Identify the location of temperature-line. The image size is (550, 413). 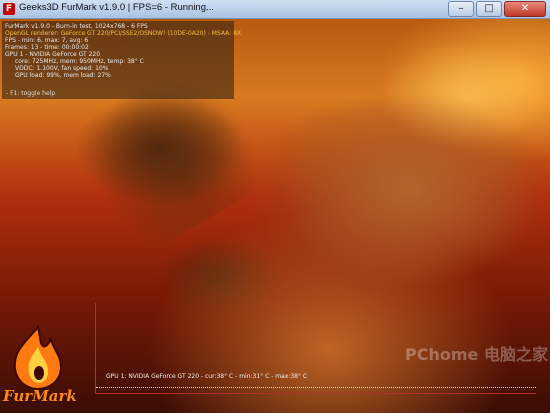
(316, 387).